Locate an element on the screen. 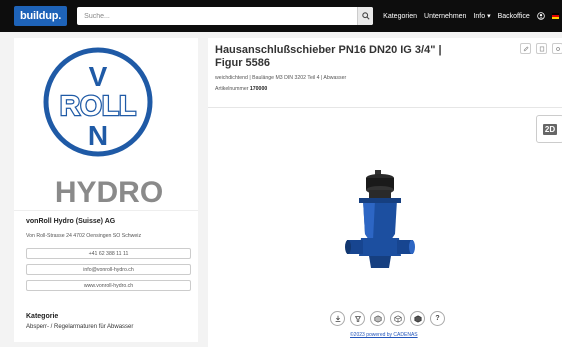 The width and height of the screenshot is (562, 347). download-button is located at coordinates (337, 318).